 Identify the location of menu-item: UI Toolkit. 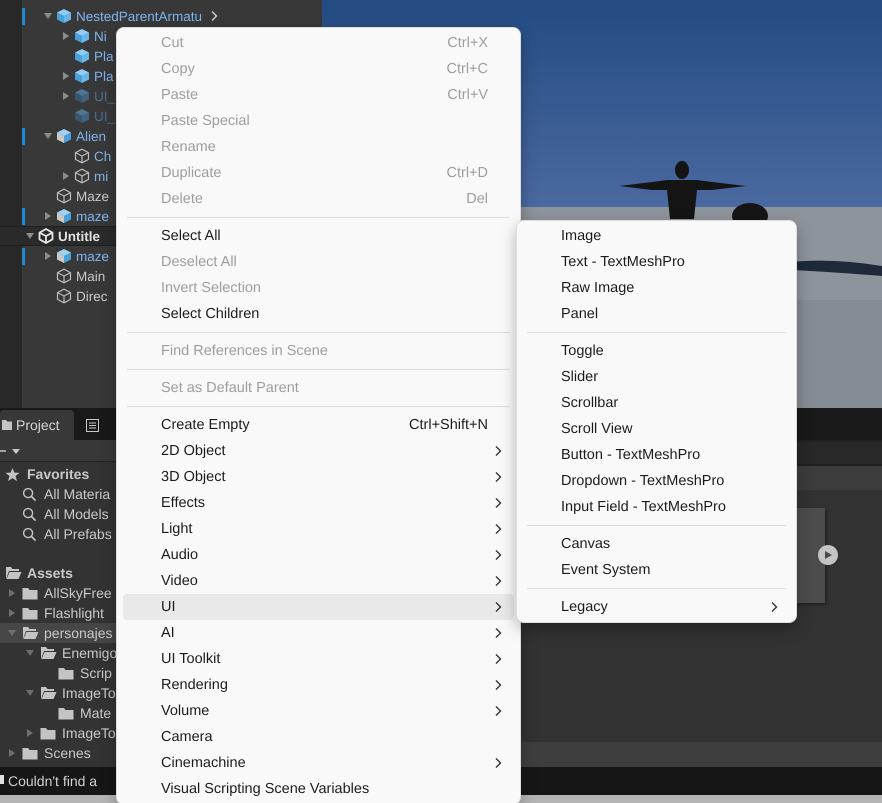
(318, 659).